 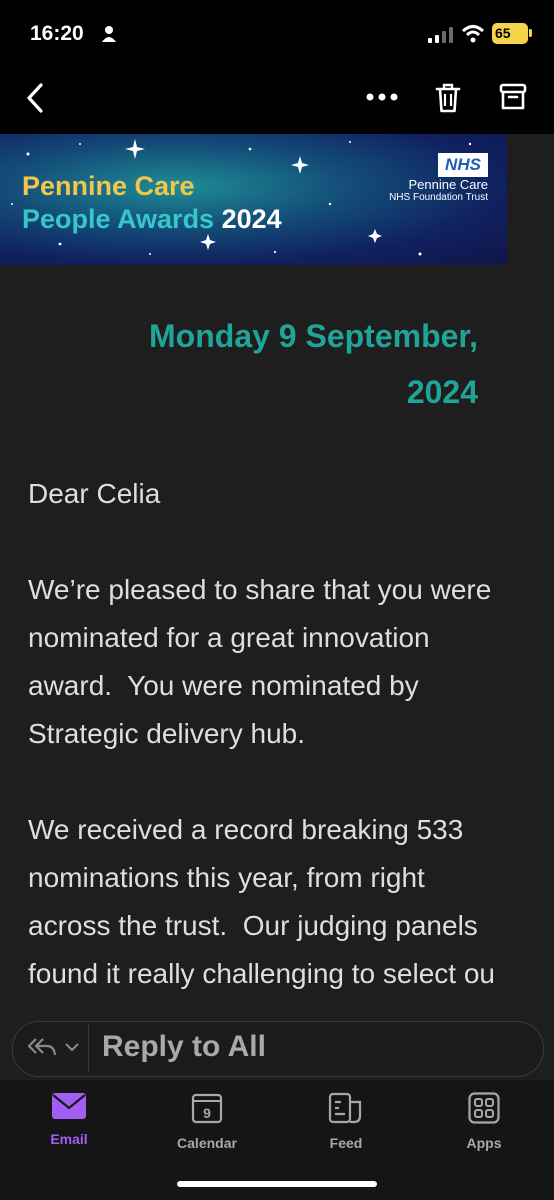 What do you see at coordinates (109, 34) in the screenshot?
I see `person-icon` at bounding box center [109, 34].